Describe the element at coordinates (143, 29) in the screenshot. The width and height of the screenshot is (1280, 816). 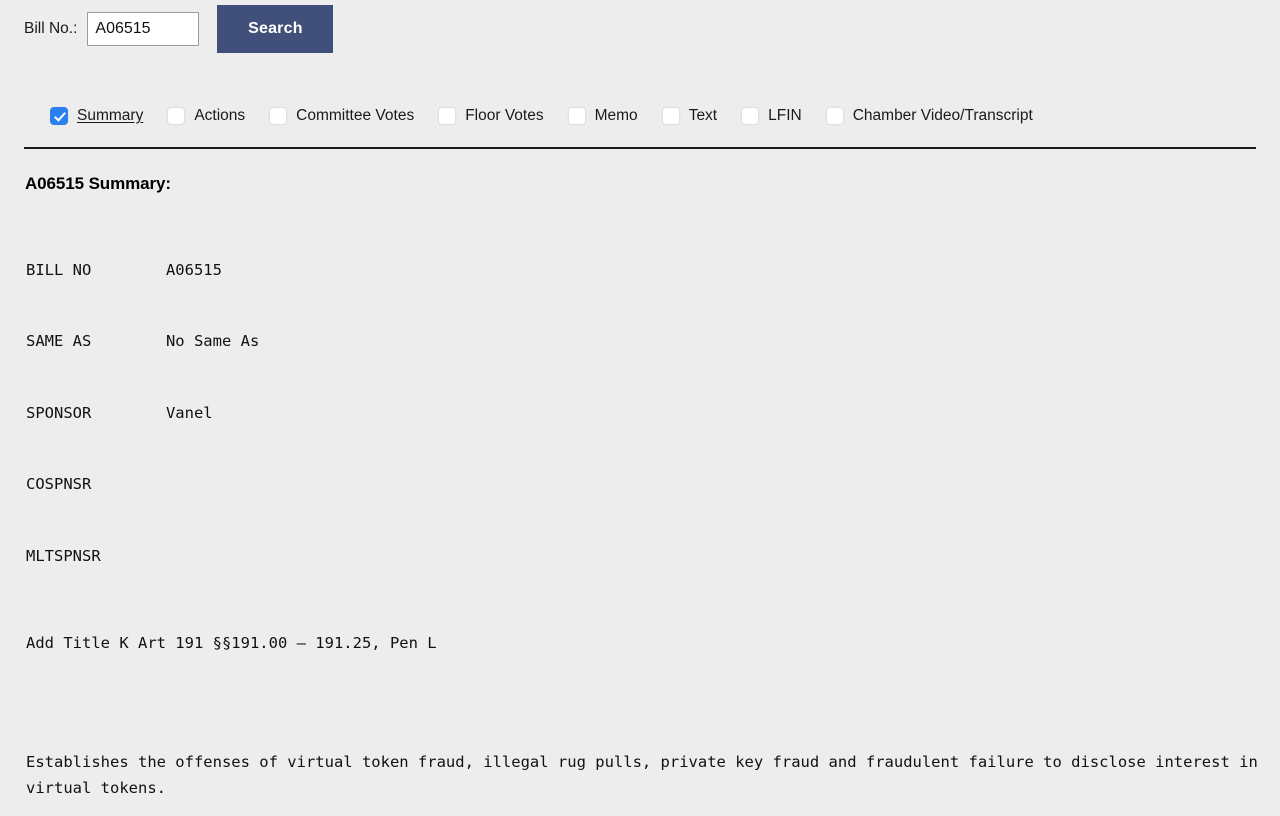
I see `bill-number-input` at that location.